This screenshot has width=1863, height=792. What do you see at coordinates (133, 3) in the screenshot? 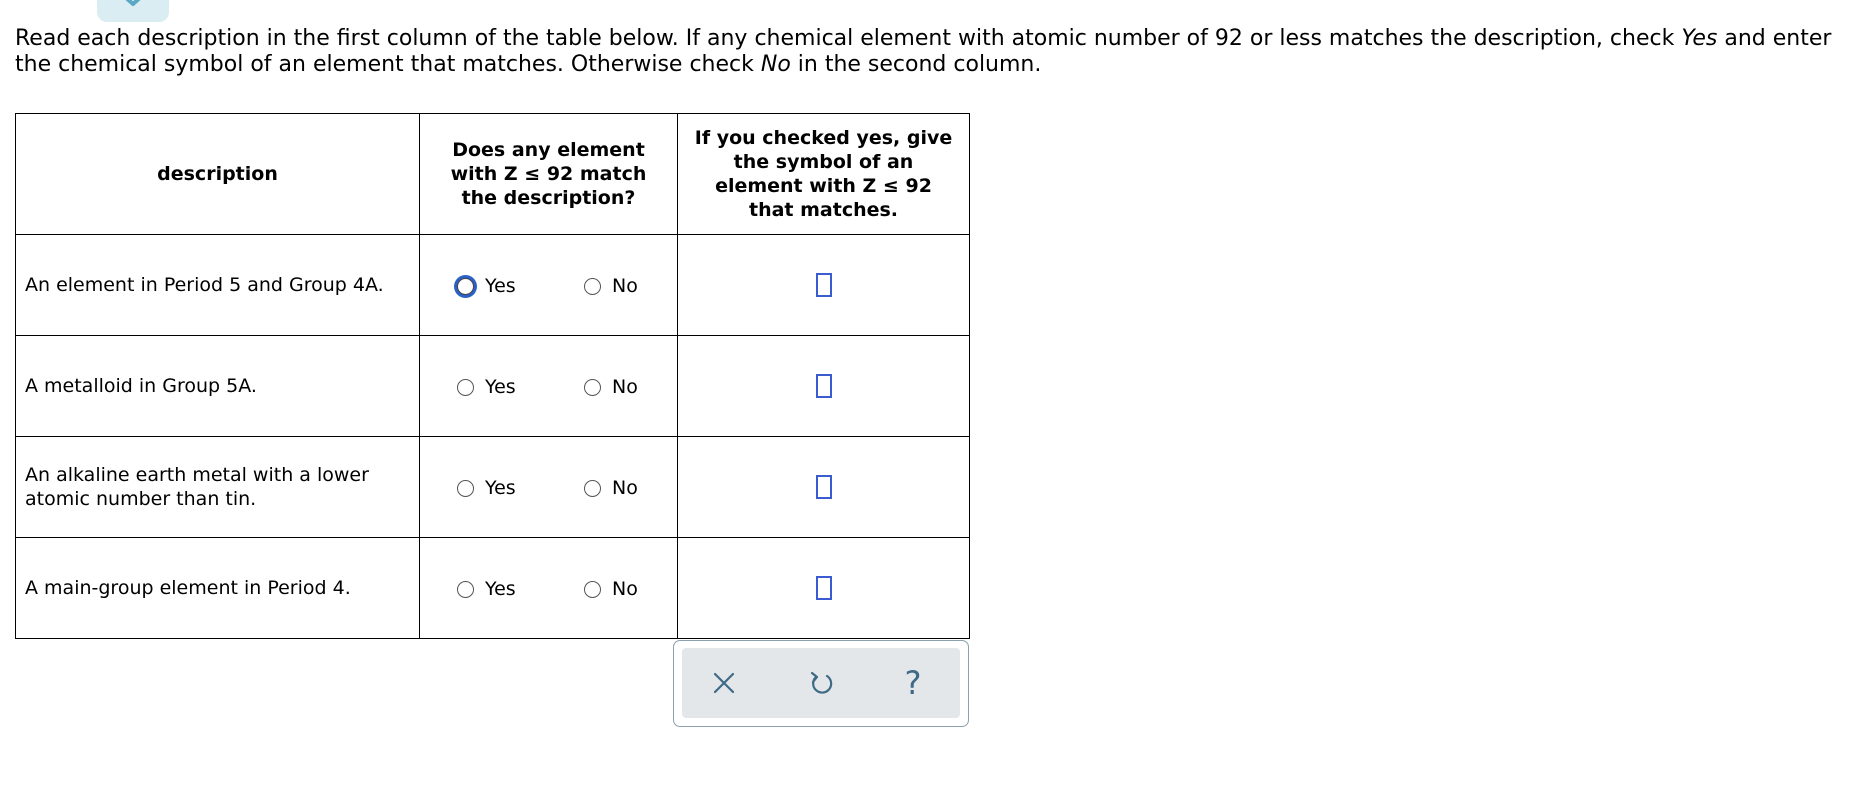
I see `chevron-down-icon` at bounding box center [133, 3].